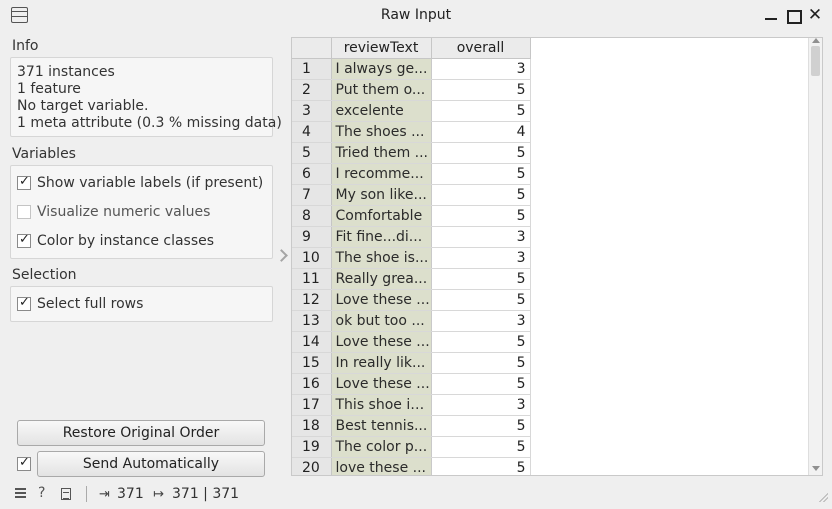  What do you see at coordinates (312, 384) in the screenshot?
I see `row-header: 16` at bounding box center [312, 384].